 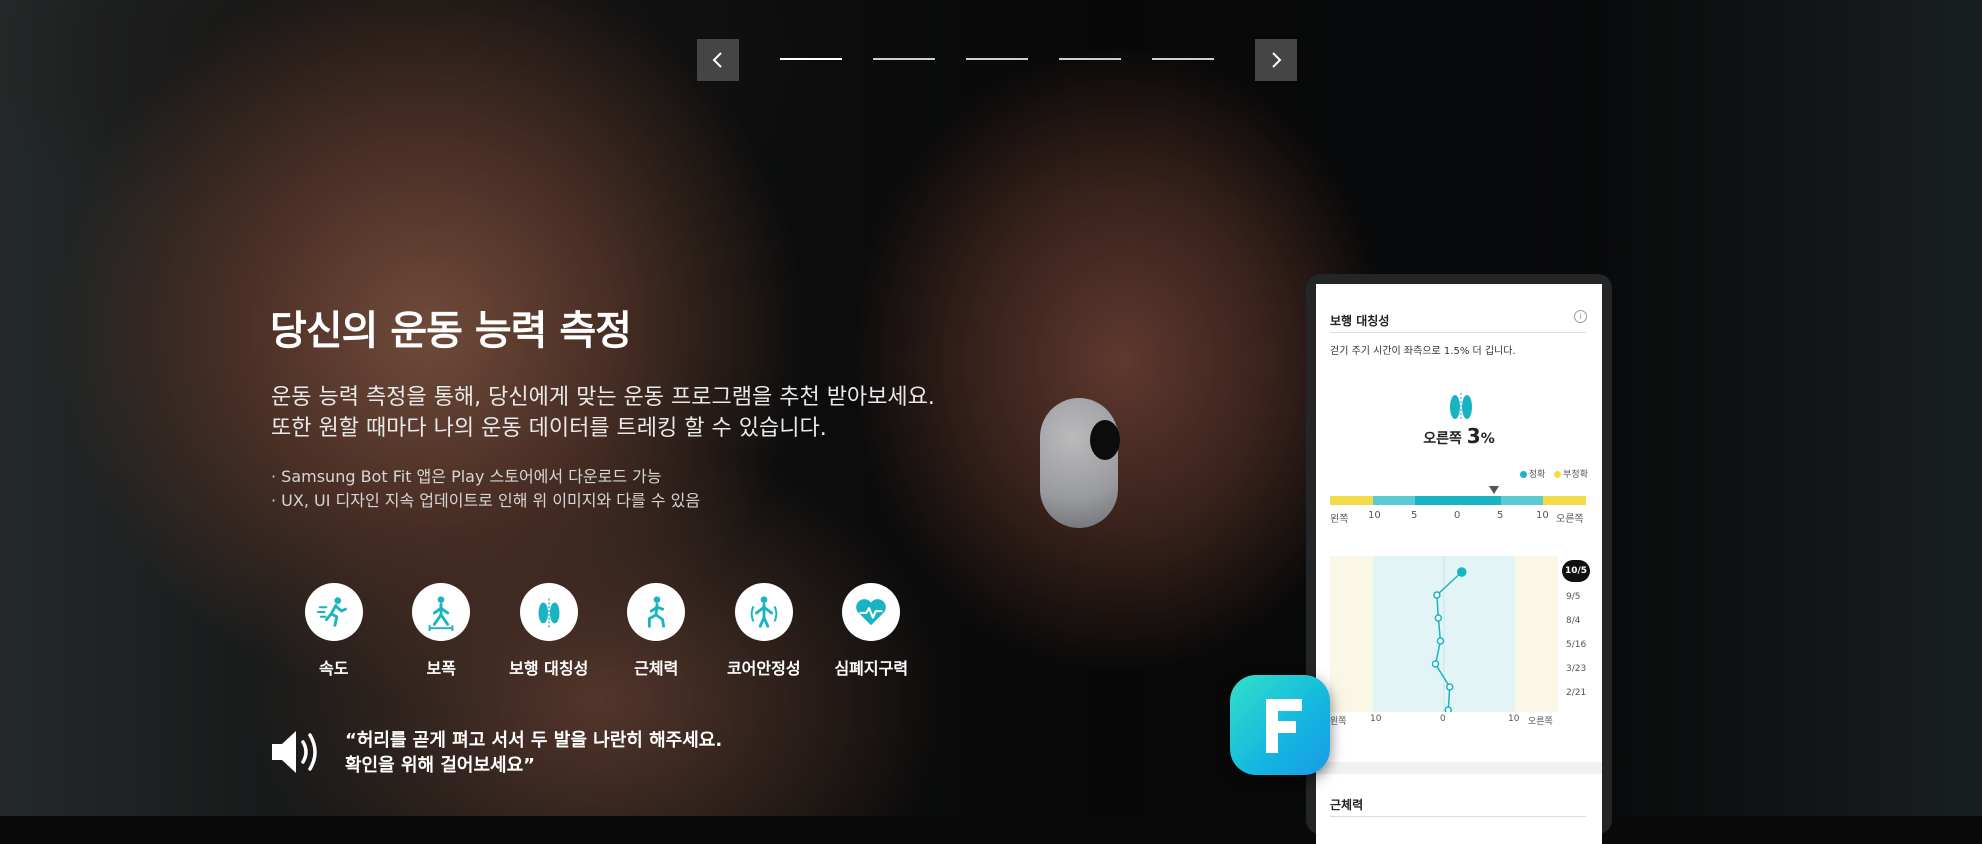 What do you see at coordinates (1540, 722) in the screenshot?
I see `trend-axis-label: 오른쪽` at bounding box center [1540, 722].